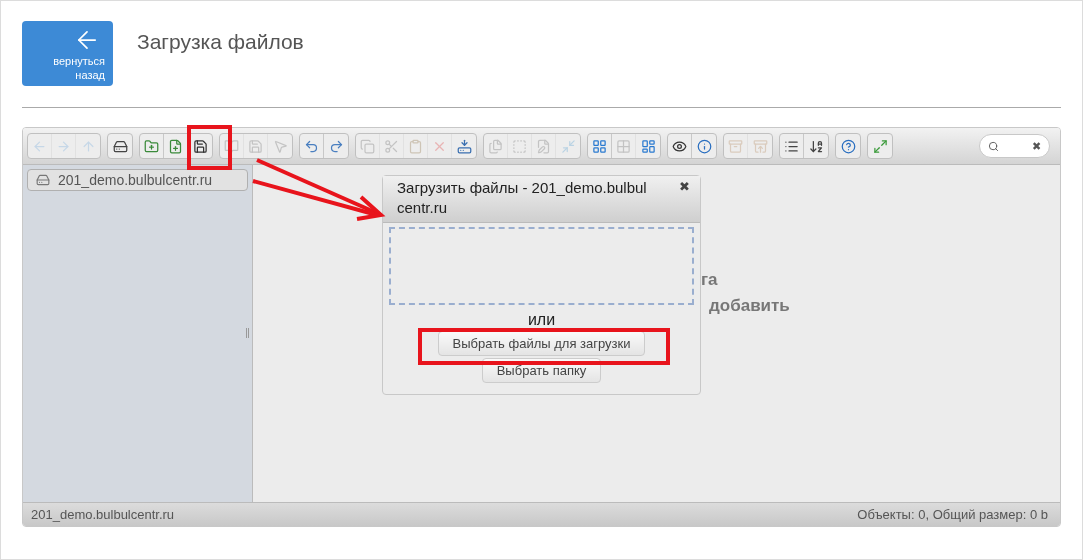 The width and height of the screenshot is (1083, 560). What do you see at coordinates (519, 146) in the screenshot?
I see `selection-icon` at bounding box center [519, 146].